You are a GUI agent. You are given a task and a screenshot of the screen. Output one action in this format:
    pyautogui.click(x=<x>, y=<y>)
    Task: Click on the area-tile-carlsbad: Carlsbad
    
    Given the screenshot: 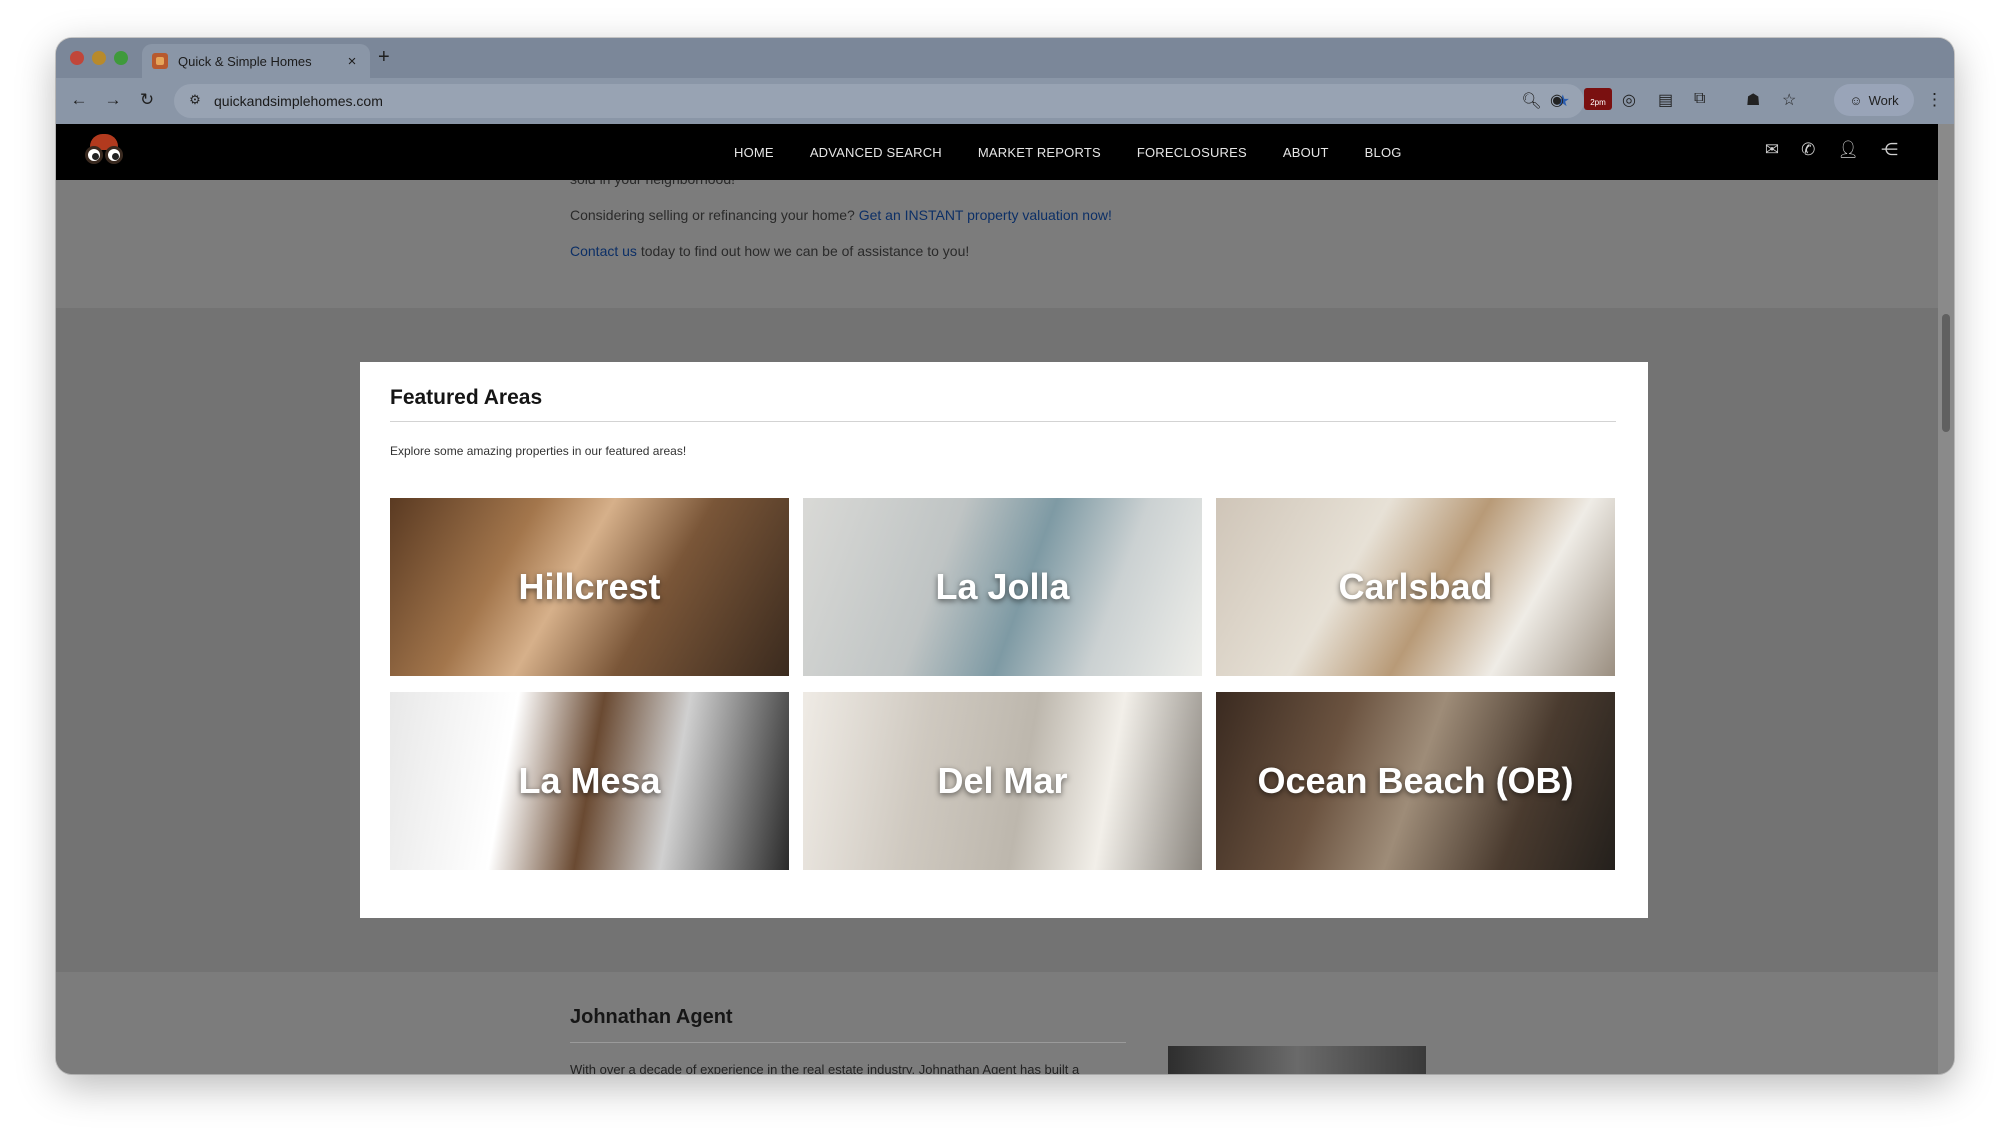 What is the action you would take?
    pyautogui.click(x=1415, y=587)
    